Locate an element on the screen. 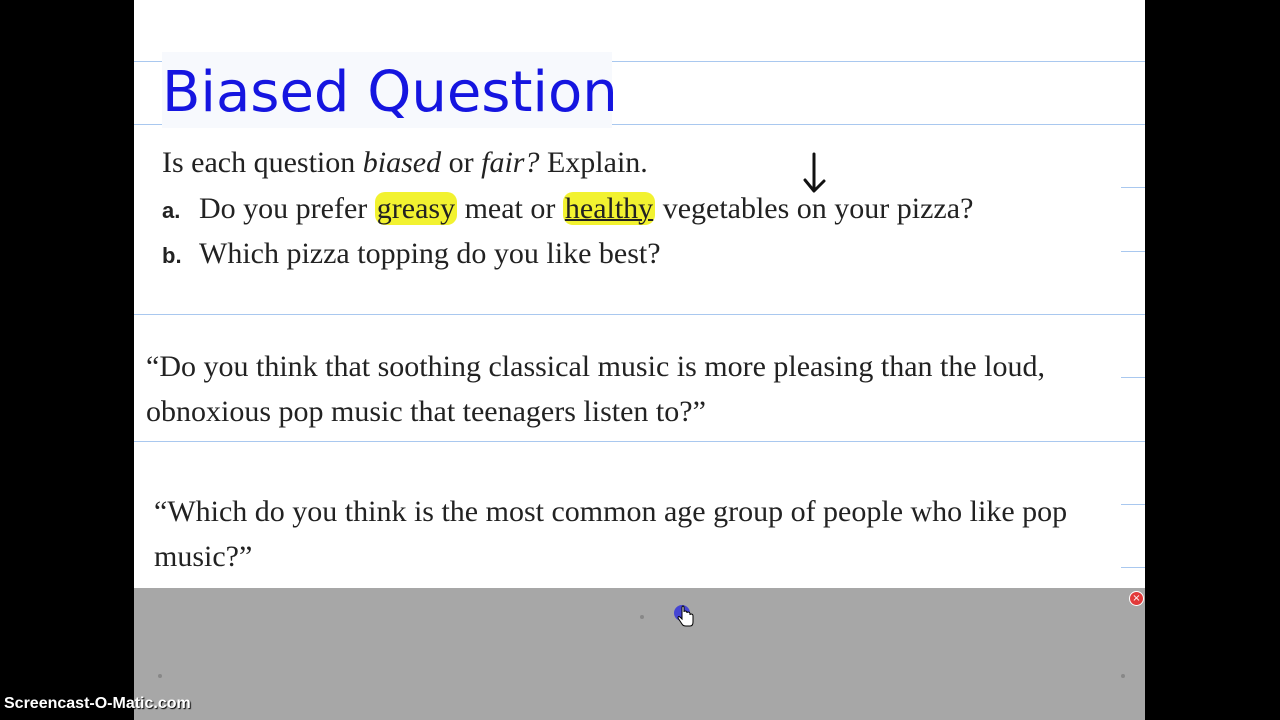 Image resolution: width=1280 pixels, height=720 pixels. watermark: Screencast-O-Matic.com is located at coordinates (97, 703).